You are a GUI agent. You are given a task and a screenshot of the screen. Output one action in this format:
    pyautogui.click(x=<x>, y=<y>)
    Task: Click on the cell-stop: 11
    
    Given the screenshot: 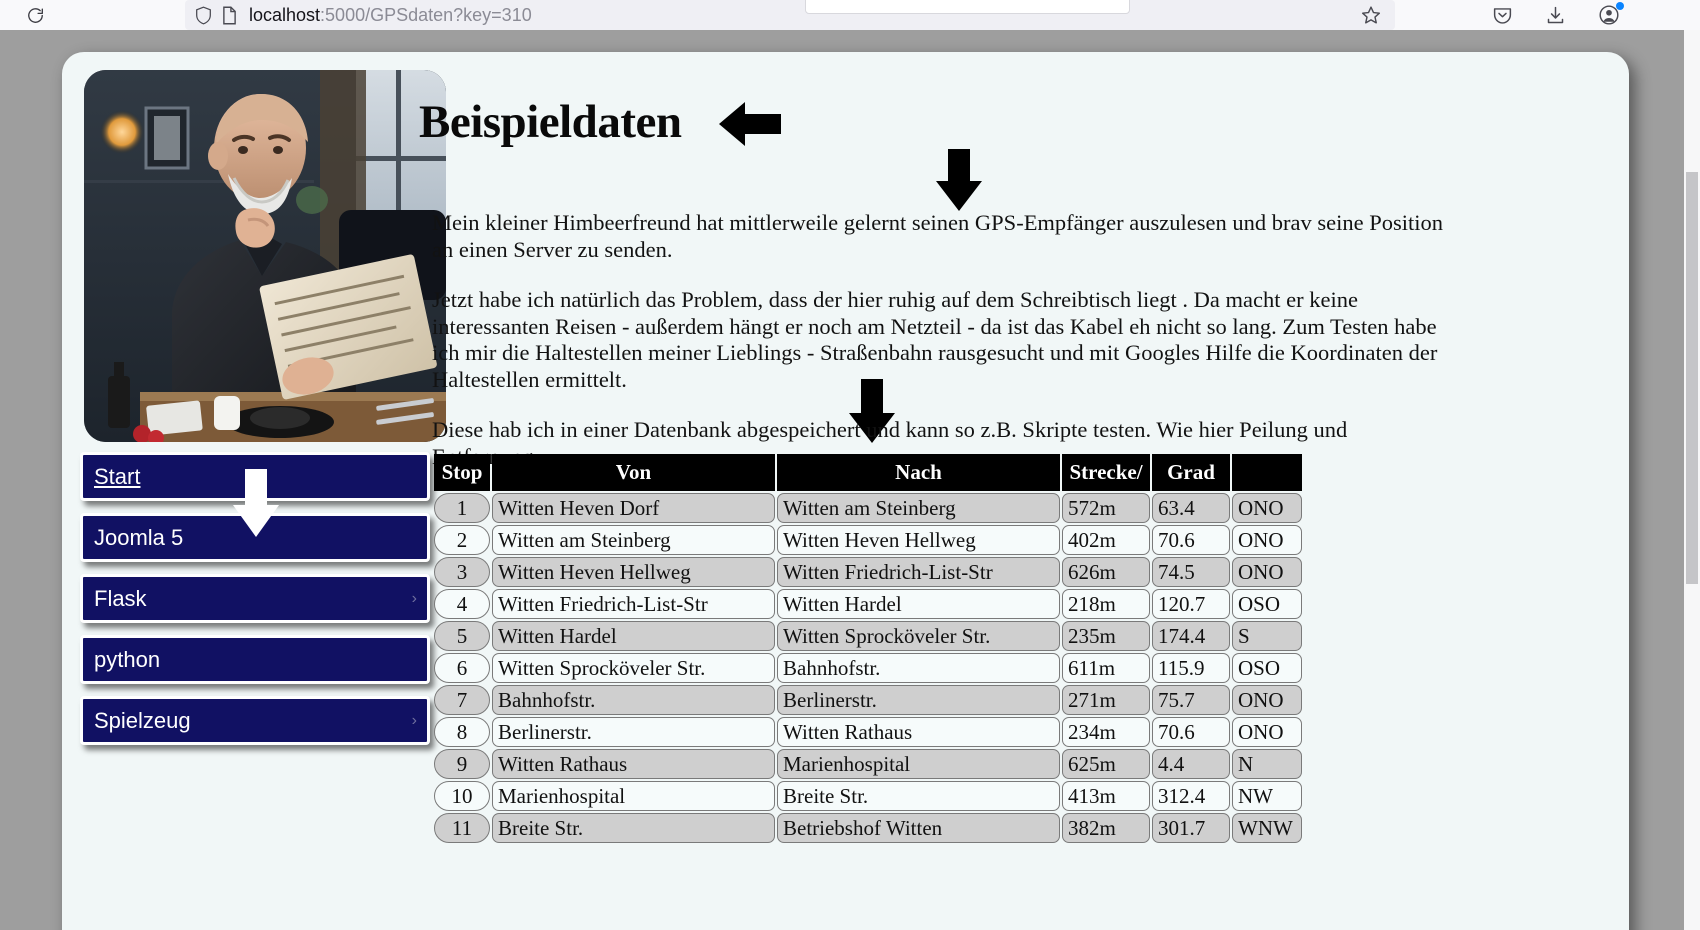 What is the action you would take?
    pyautogui.click(x=462, y=828)
    